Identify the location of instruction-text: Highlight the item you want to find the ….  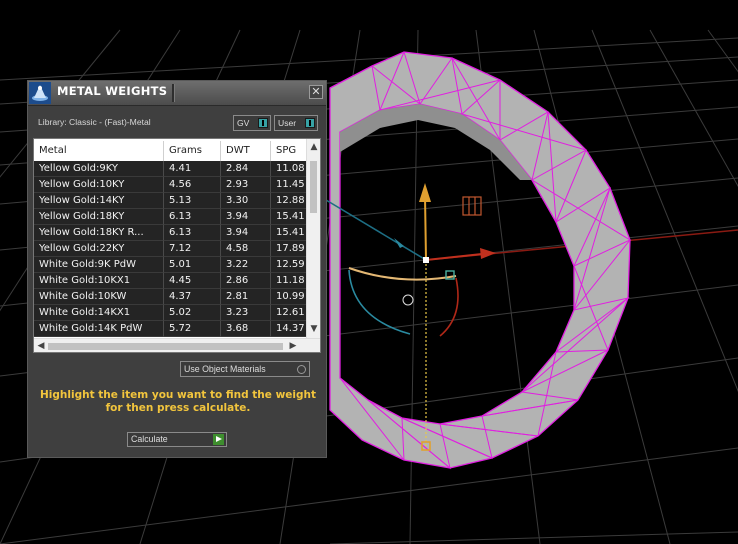
(178, 402).